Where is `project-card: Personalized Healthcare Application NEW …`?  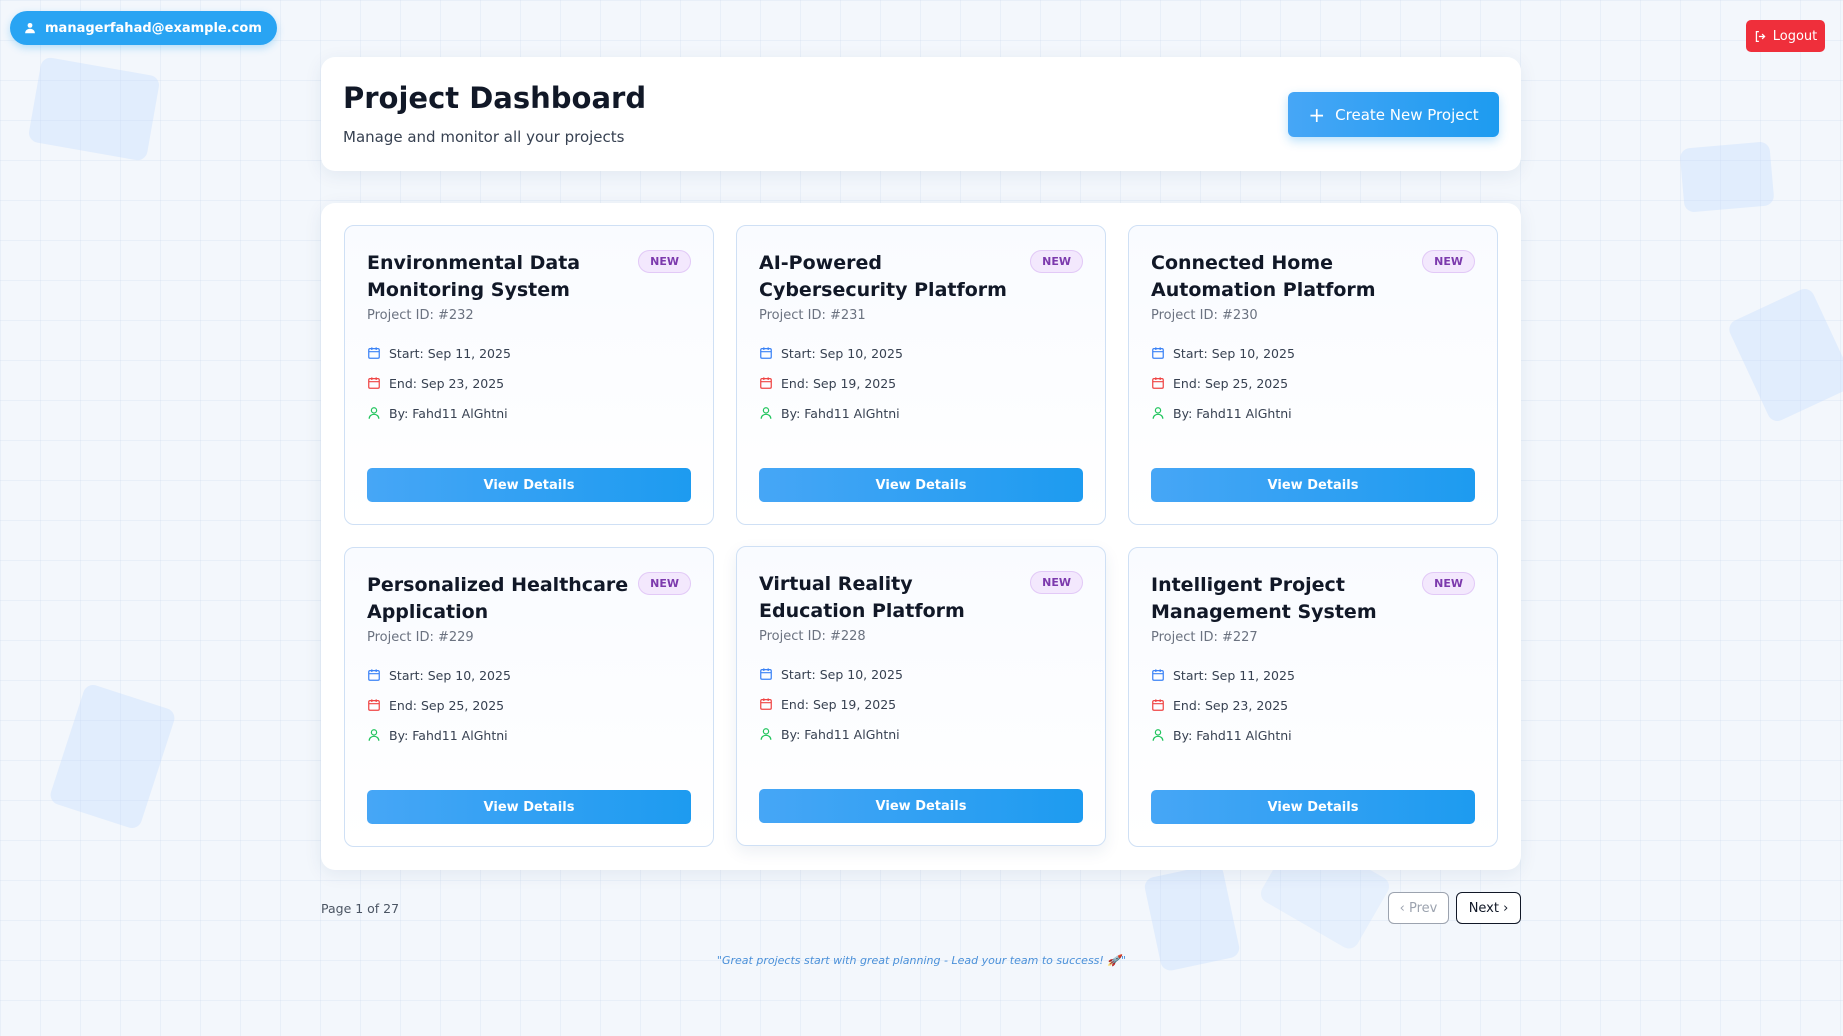
project-card: Personalized Healthcare Application NEW … is located at coordinates (529, 697).